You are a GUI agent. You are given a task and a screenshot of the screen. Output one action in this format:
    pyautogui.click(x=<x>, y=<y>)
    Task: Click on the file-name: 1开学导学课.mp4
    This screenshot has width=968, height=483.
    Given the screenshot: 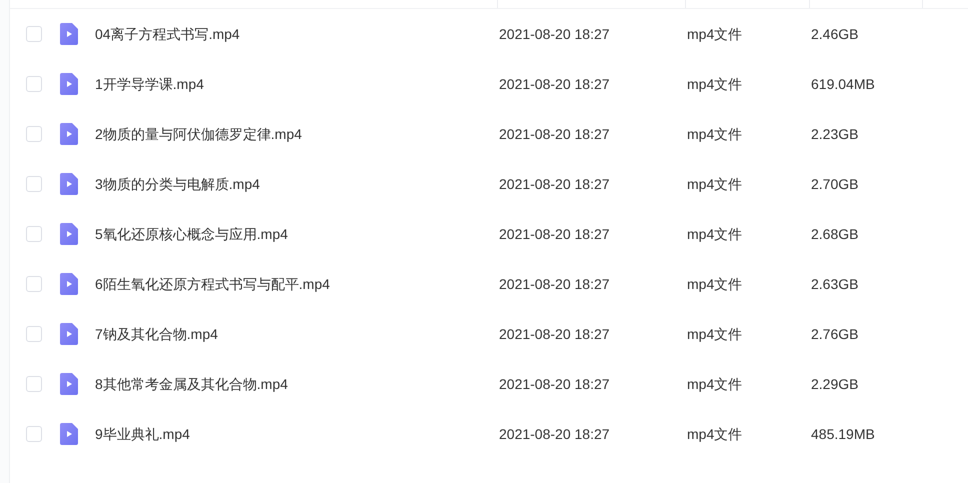 What is the action you would take?
    pyautogui.click(x=149, y=84)
    